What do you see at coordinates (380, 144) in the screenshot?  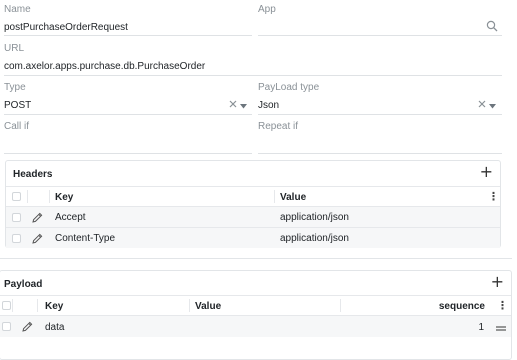 I see `repeat-if-input` at bounding box center [380, 144].